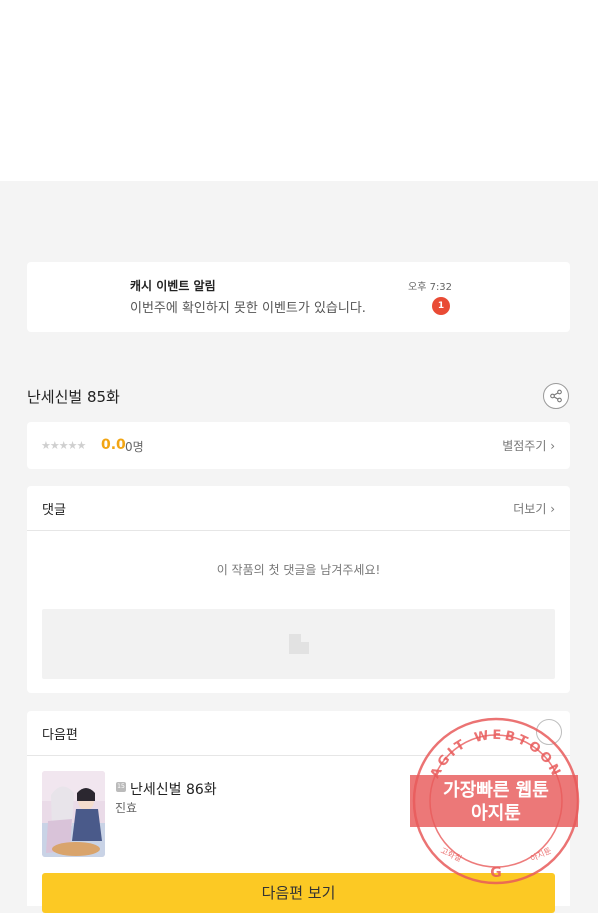  Describe the element at coordinates (298, 508) in the screenshot. I see `comments-header: 댓글 더보기 ›` at that location.